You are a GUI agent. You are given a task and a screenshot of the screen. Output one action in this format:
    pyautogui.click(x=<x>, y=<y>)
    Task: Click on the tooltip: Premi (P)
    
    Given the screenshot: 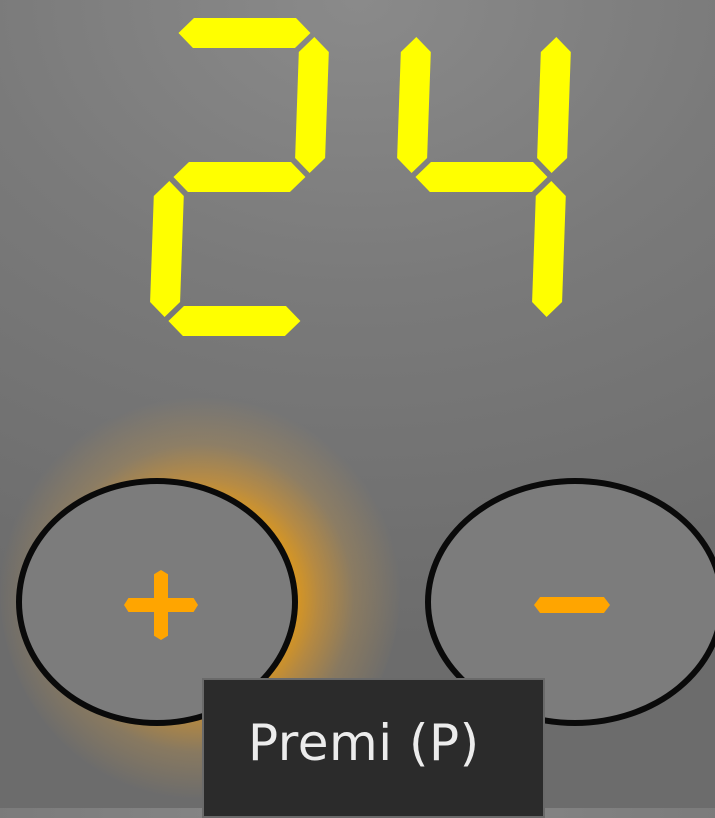 What is the action you would take?
    pyautogui.click(x=373, y=748)
    